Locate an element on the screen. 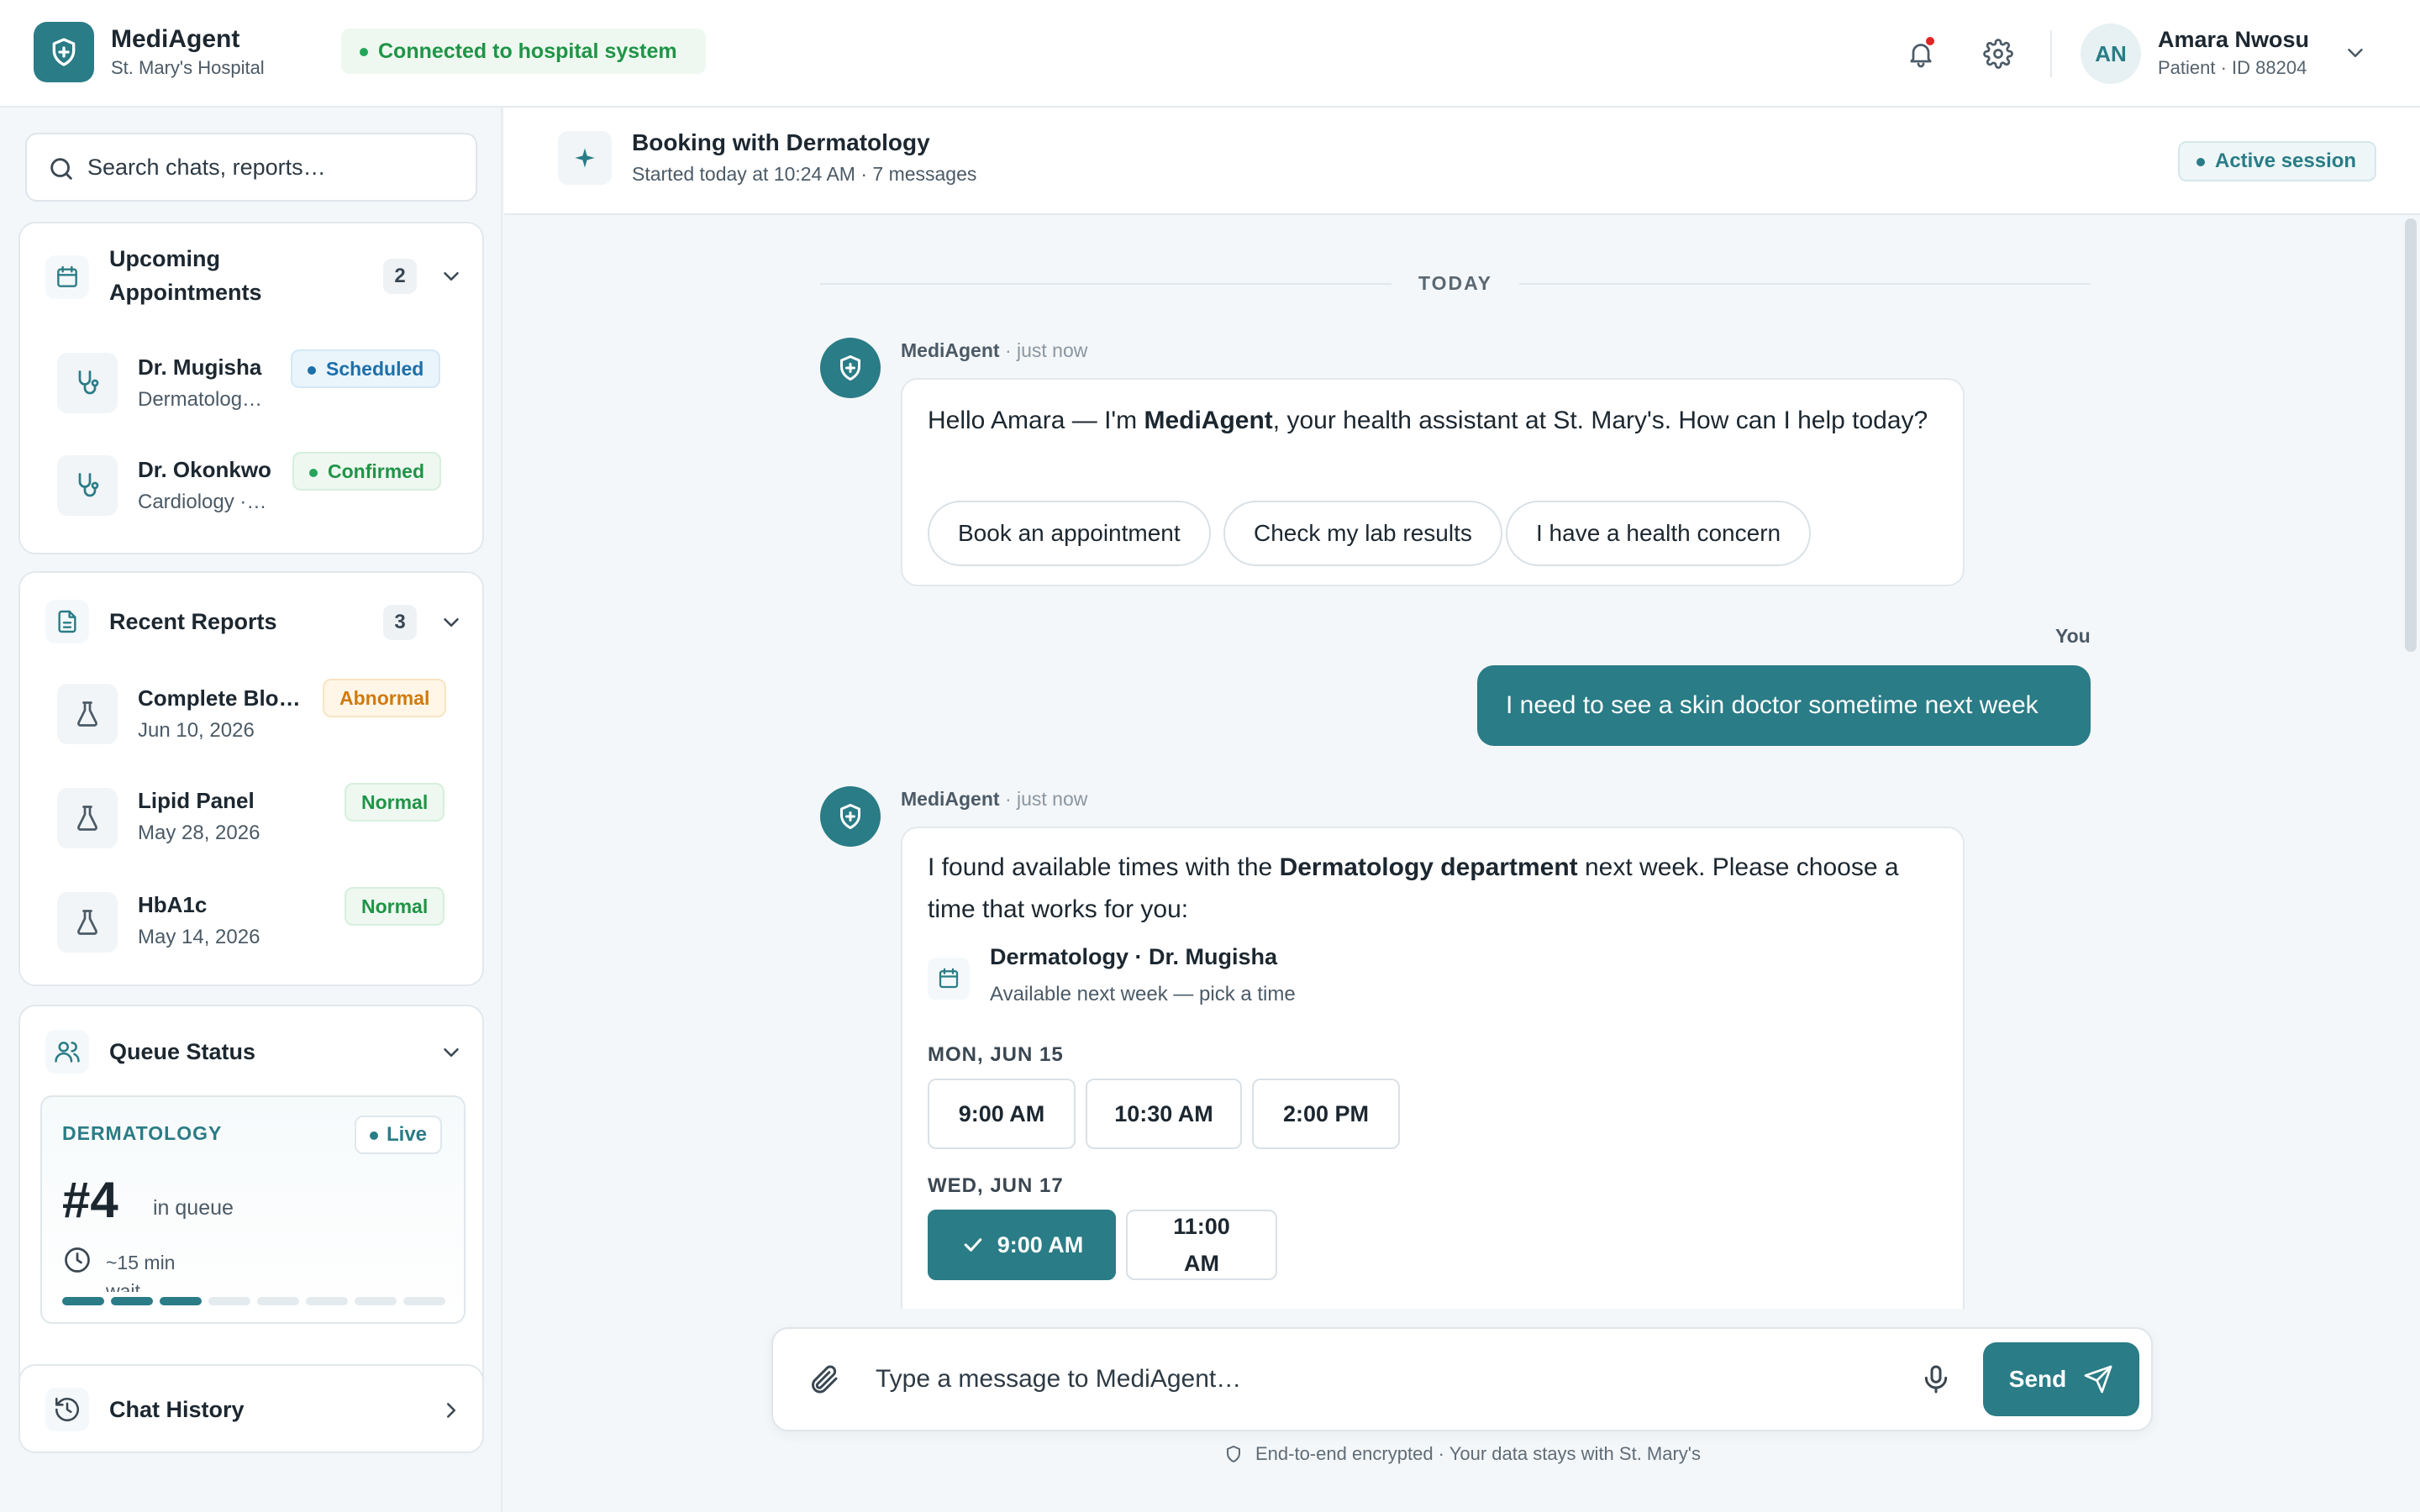  paperclip-icon is located at coordinates (824, 1379).